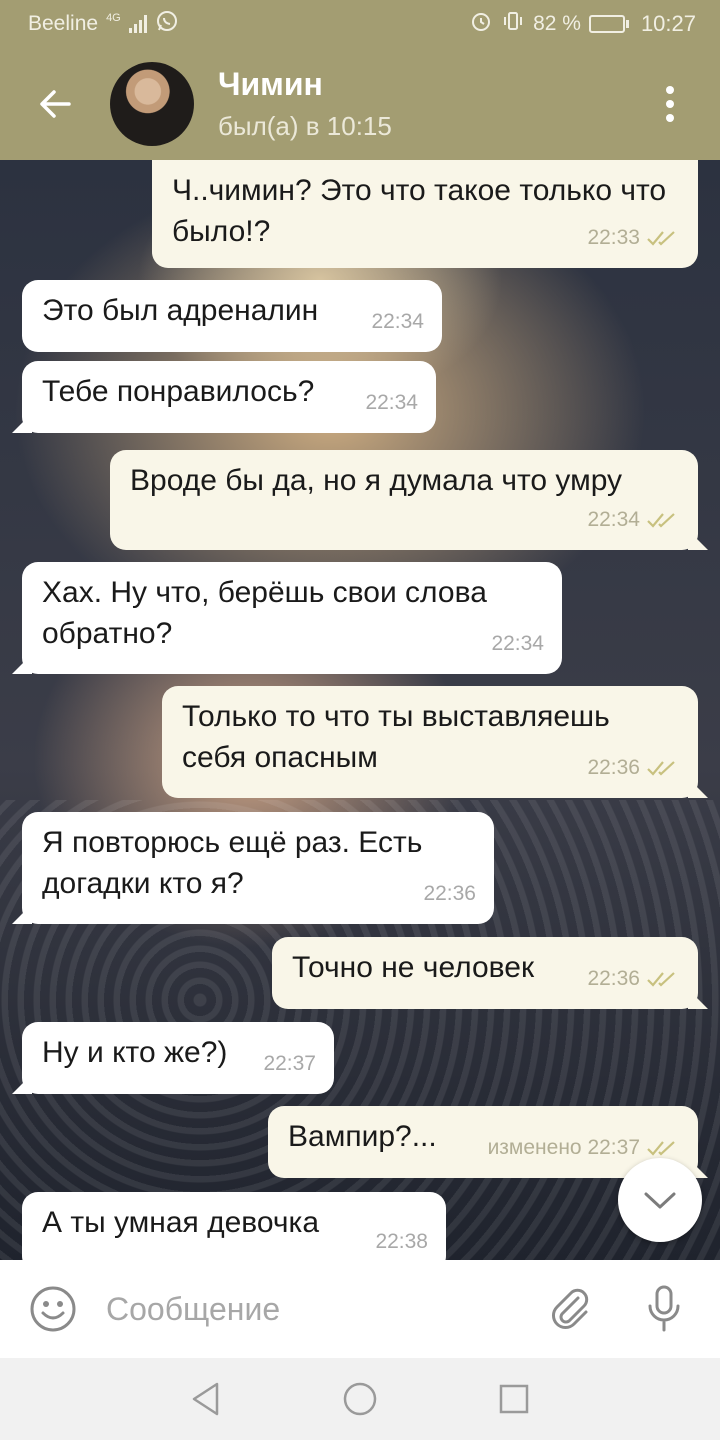  Describe the element at coordinates (289, 1063) in the screenshot. I see `message-time: 22:37` at that location.